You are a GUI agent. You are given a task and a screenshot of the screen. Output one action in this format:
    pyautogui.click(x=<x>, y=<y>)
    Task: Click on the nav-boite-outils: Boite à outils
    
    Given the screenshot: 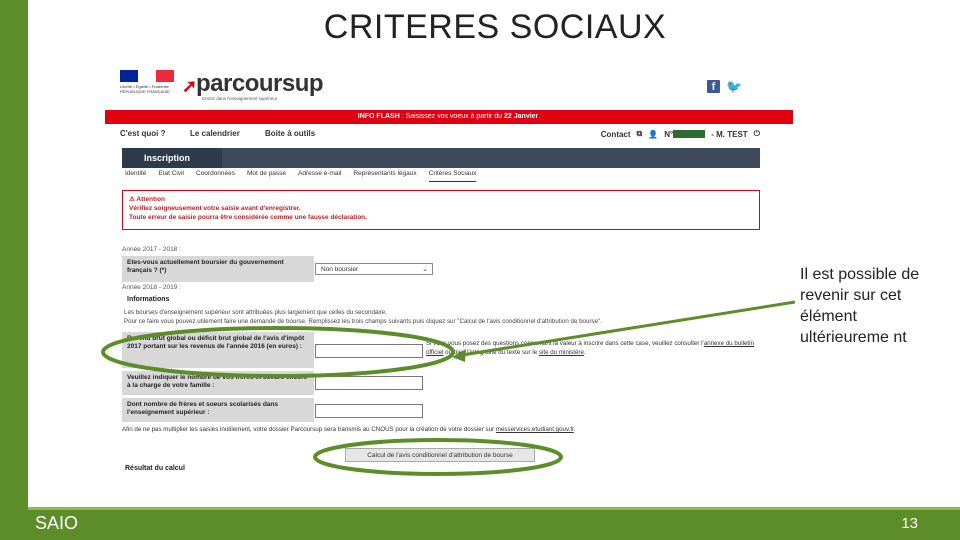 What is the action you would take?
    pyautogui.click(x=290, y=133)
    